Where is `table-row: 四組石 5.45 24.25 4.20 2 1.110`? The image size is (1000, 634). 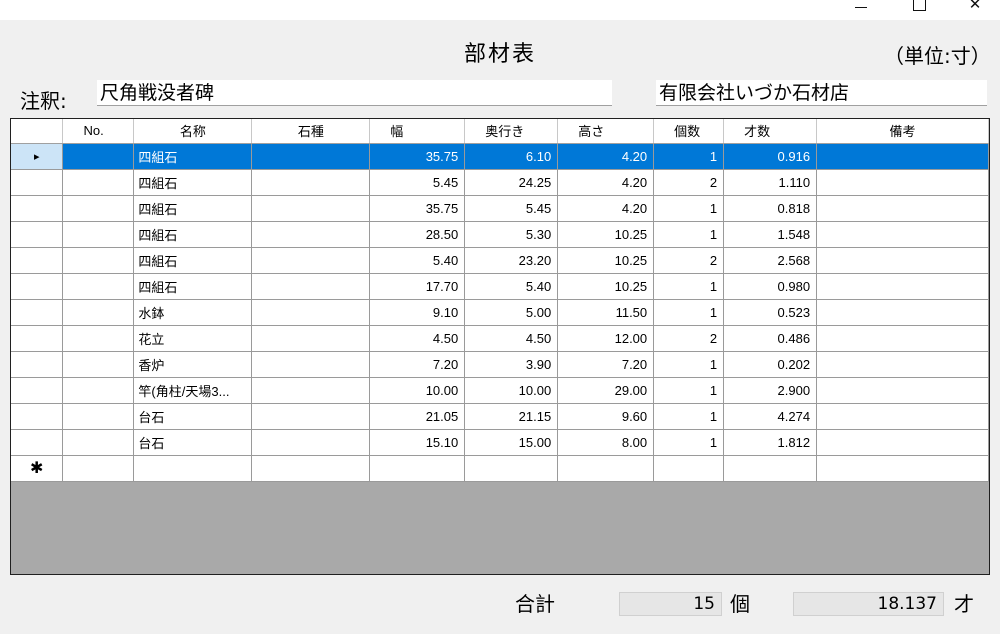 table-row: 四組石 5.45 24.25 4.20 2 1.110 is located at coordinates (500, 182).